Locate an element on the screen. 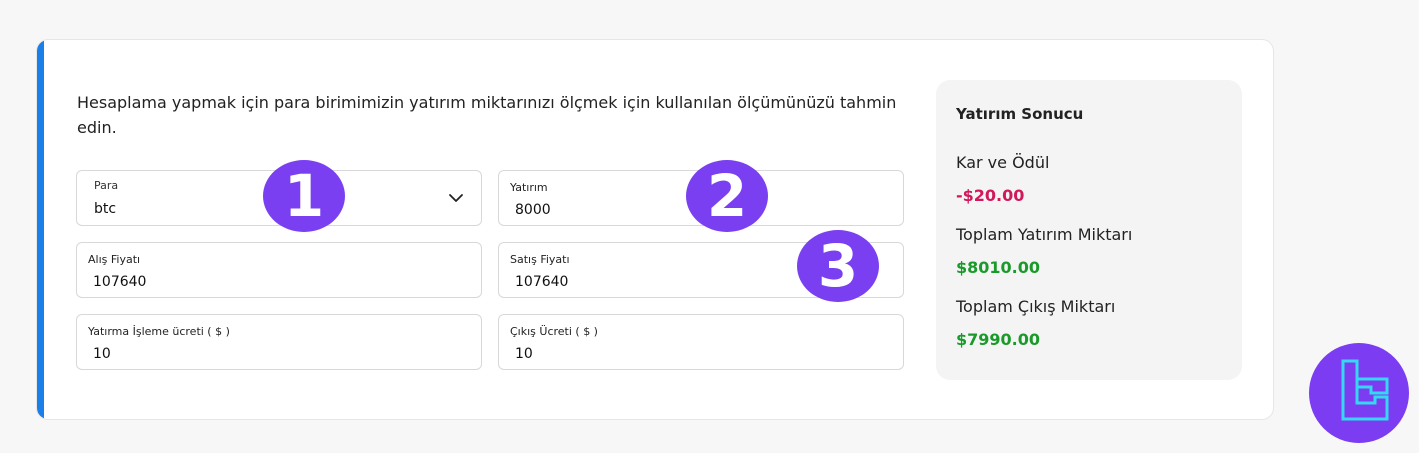 The image size is (1419, 453). deposit-fee-field: Yatırma İşleme ücreti ( $ ) is located at coordinates (279, 342).